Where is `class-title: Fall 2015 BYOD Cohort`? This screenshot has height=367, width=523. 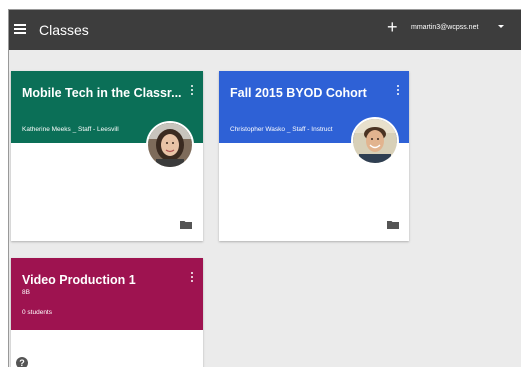
class-title: Fall 2015 BYOD Cohort is located at coordinates (310, 93).